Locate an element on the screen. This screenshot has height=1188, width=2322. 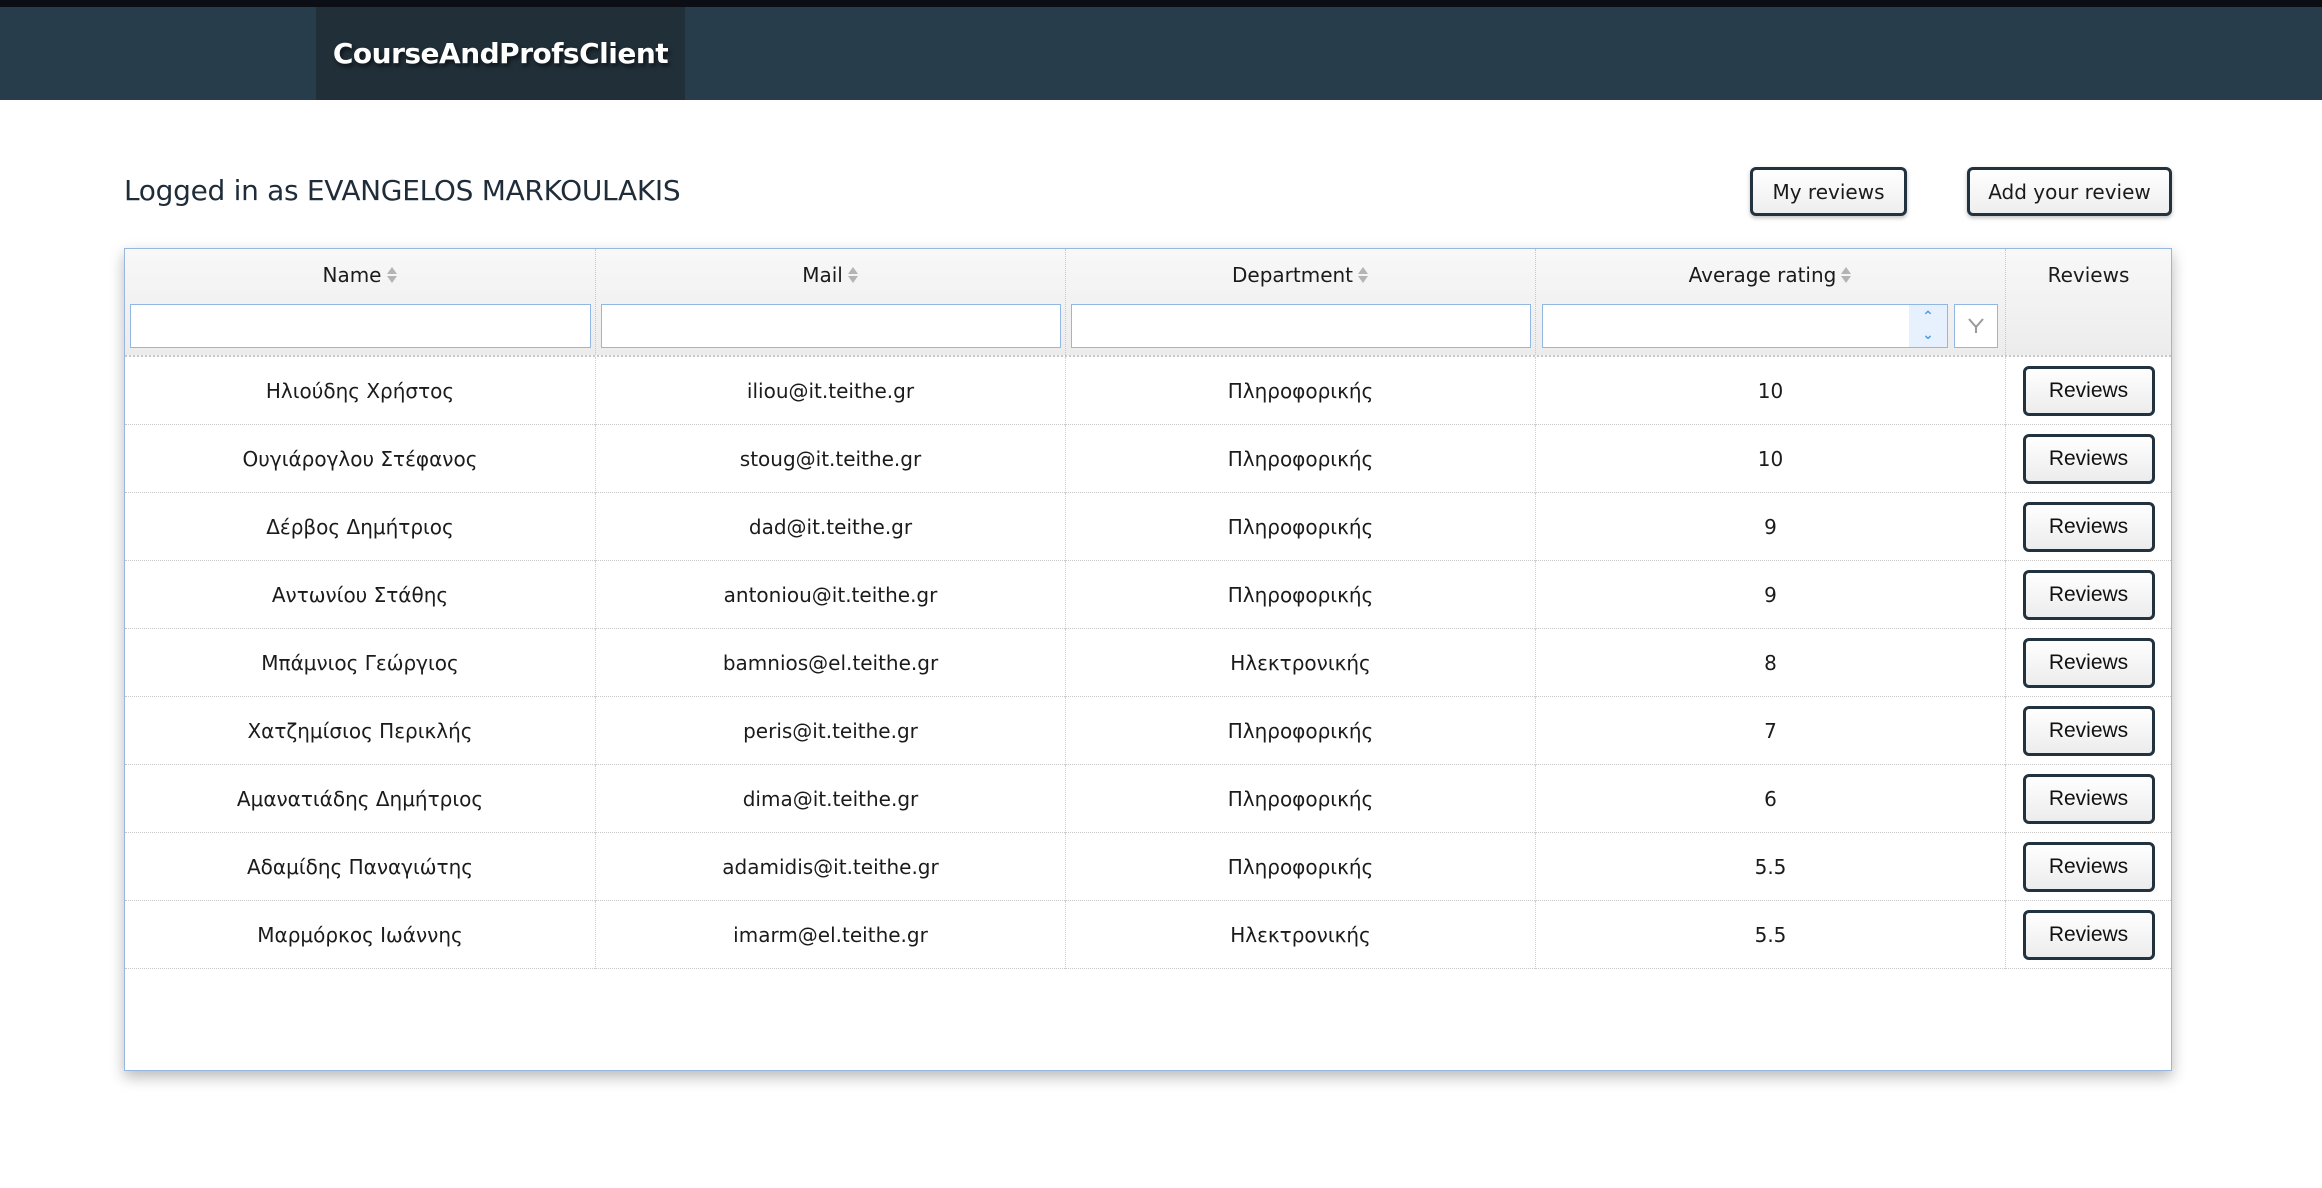
column-title: Name is located at coordinates (352, 275).